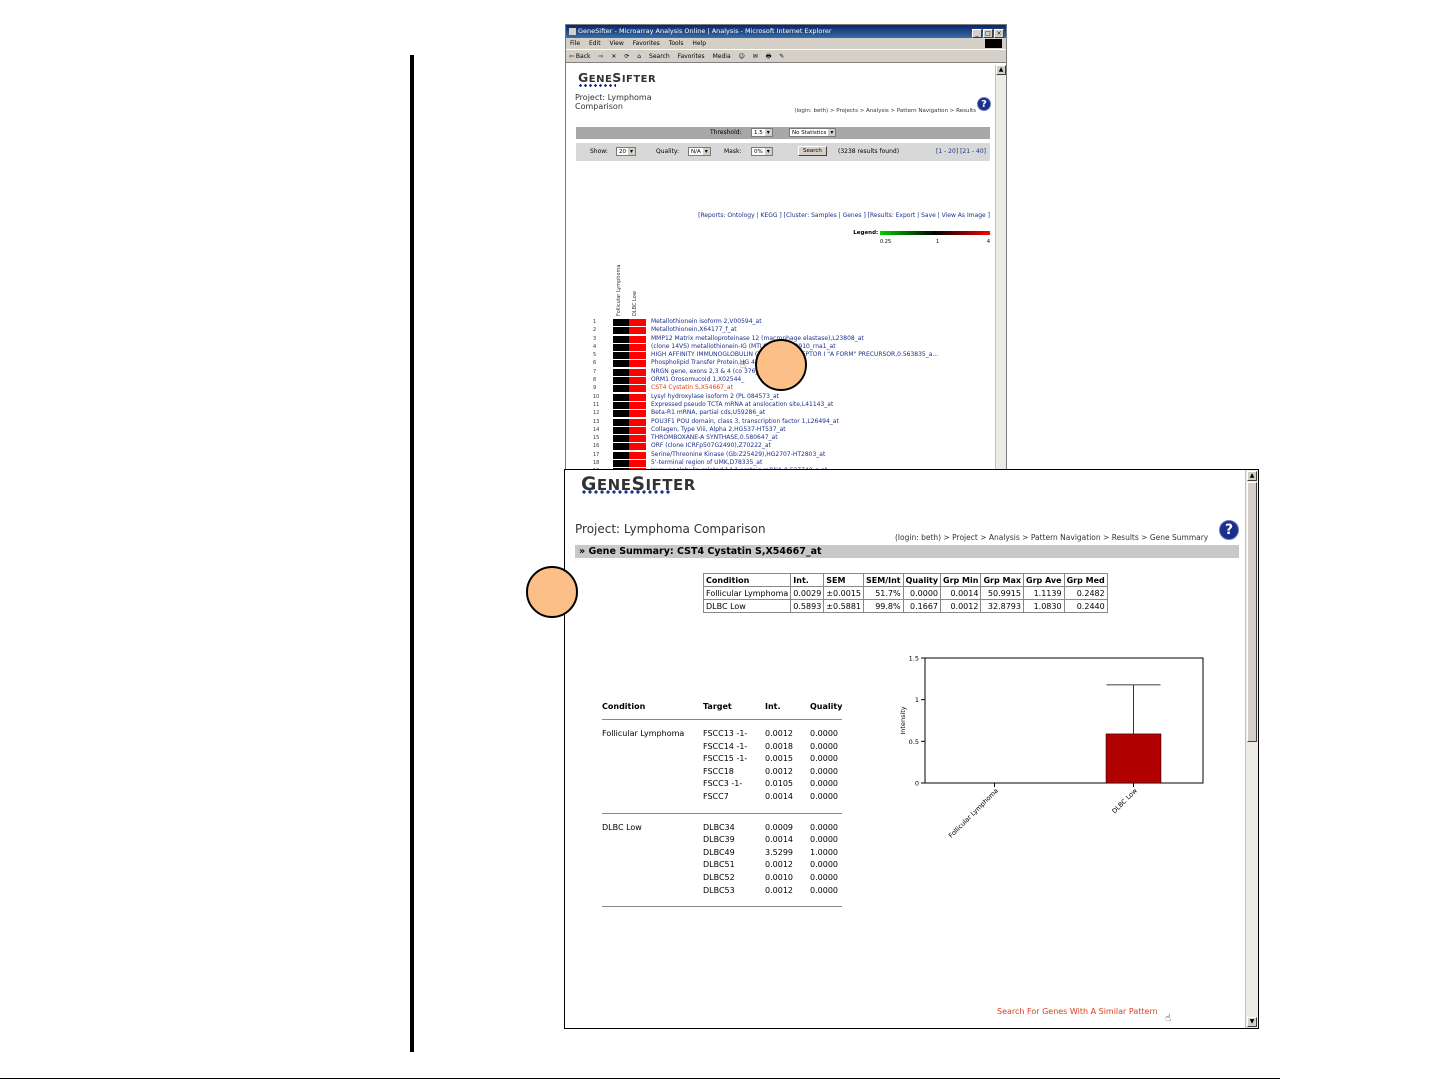  Describe the element at coordinates (866, 233) in the screenshot. I see `legend-label: Legend:` at that location.